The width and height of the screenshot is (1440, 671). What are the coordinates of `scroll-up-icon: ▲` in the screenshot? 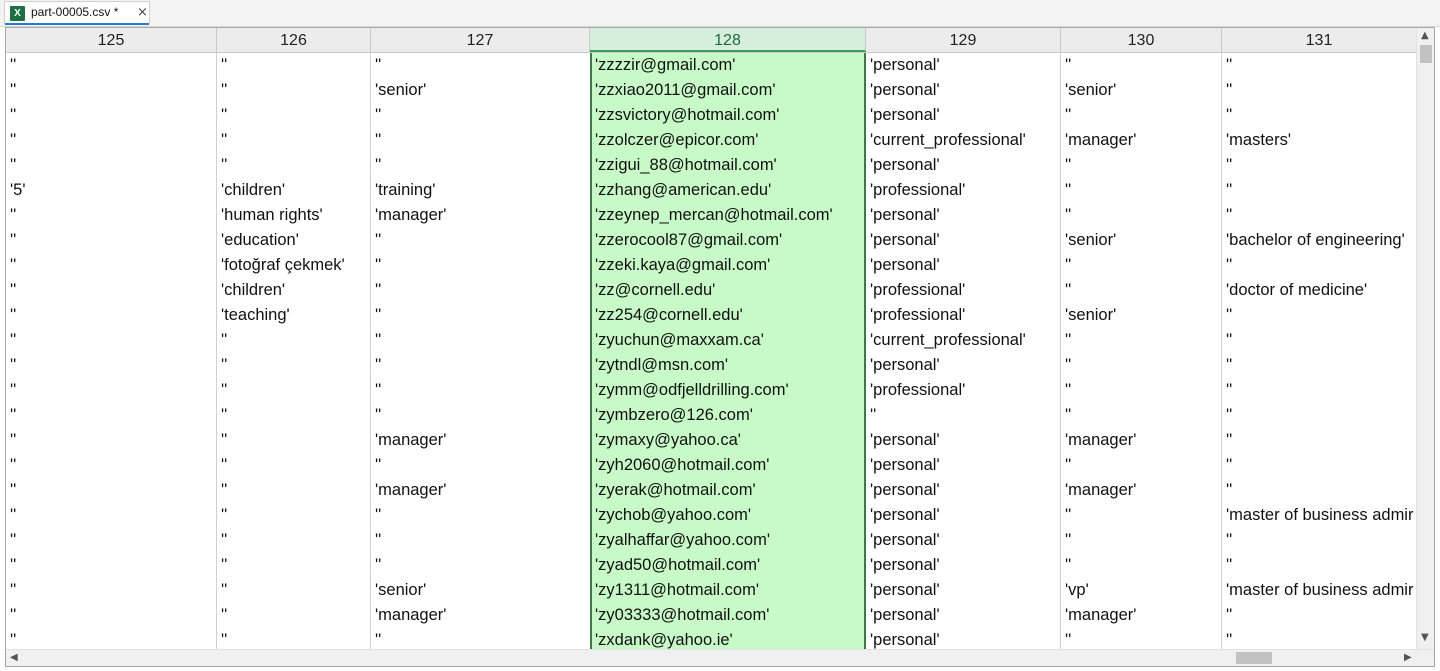 It's located at (1425, 35).